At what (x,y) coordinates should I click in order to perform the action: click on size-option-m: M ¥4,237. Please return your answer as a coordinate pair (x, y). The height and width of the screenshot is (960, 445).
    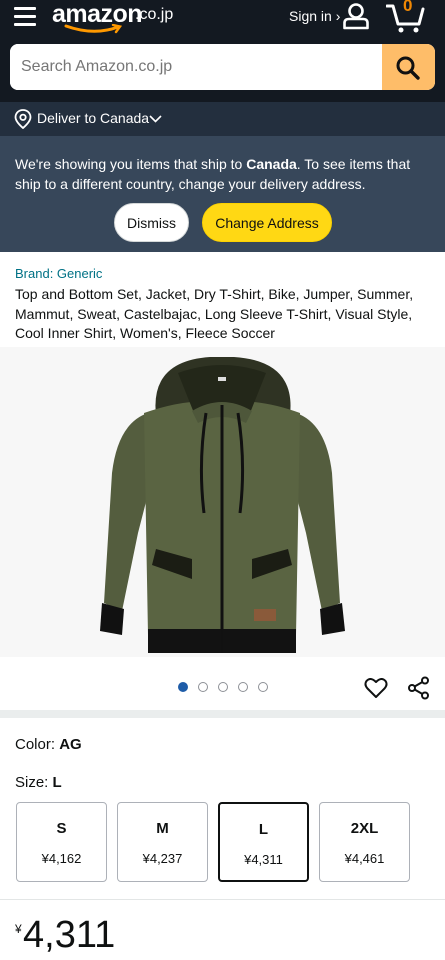
    Looking at the image, I should click on (162, 842).